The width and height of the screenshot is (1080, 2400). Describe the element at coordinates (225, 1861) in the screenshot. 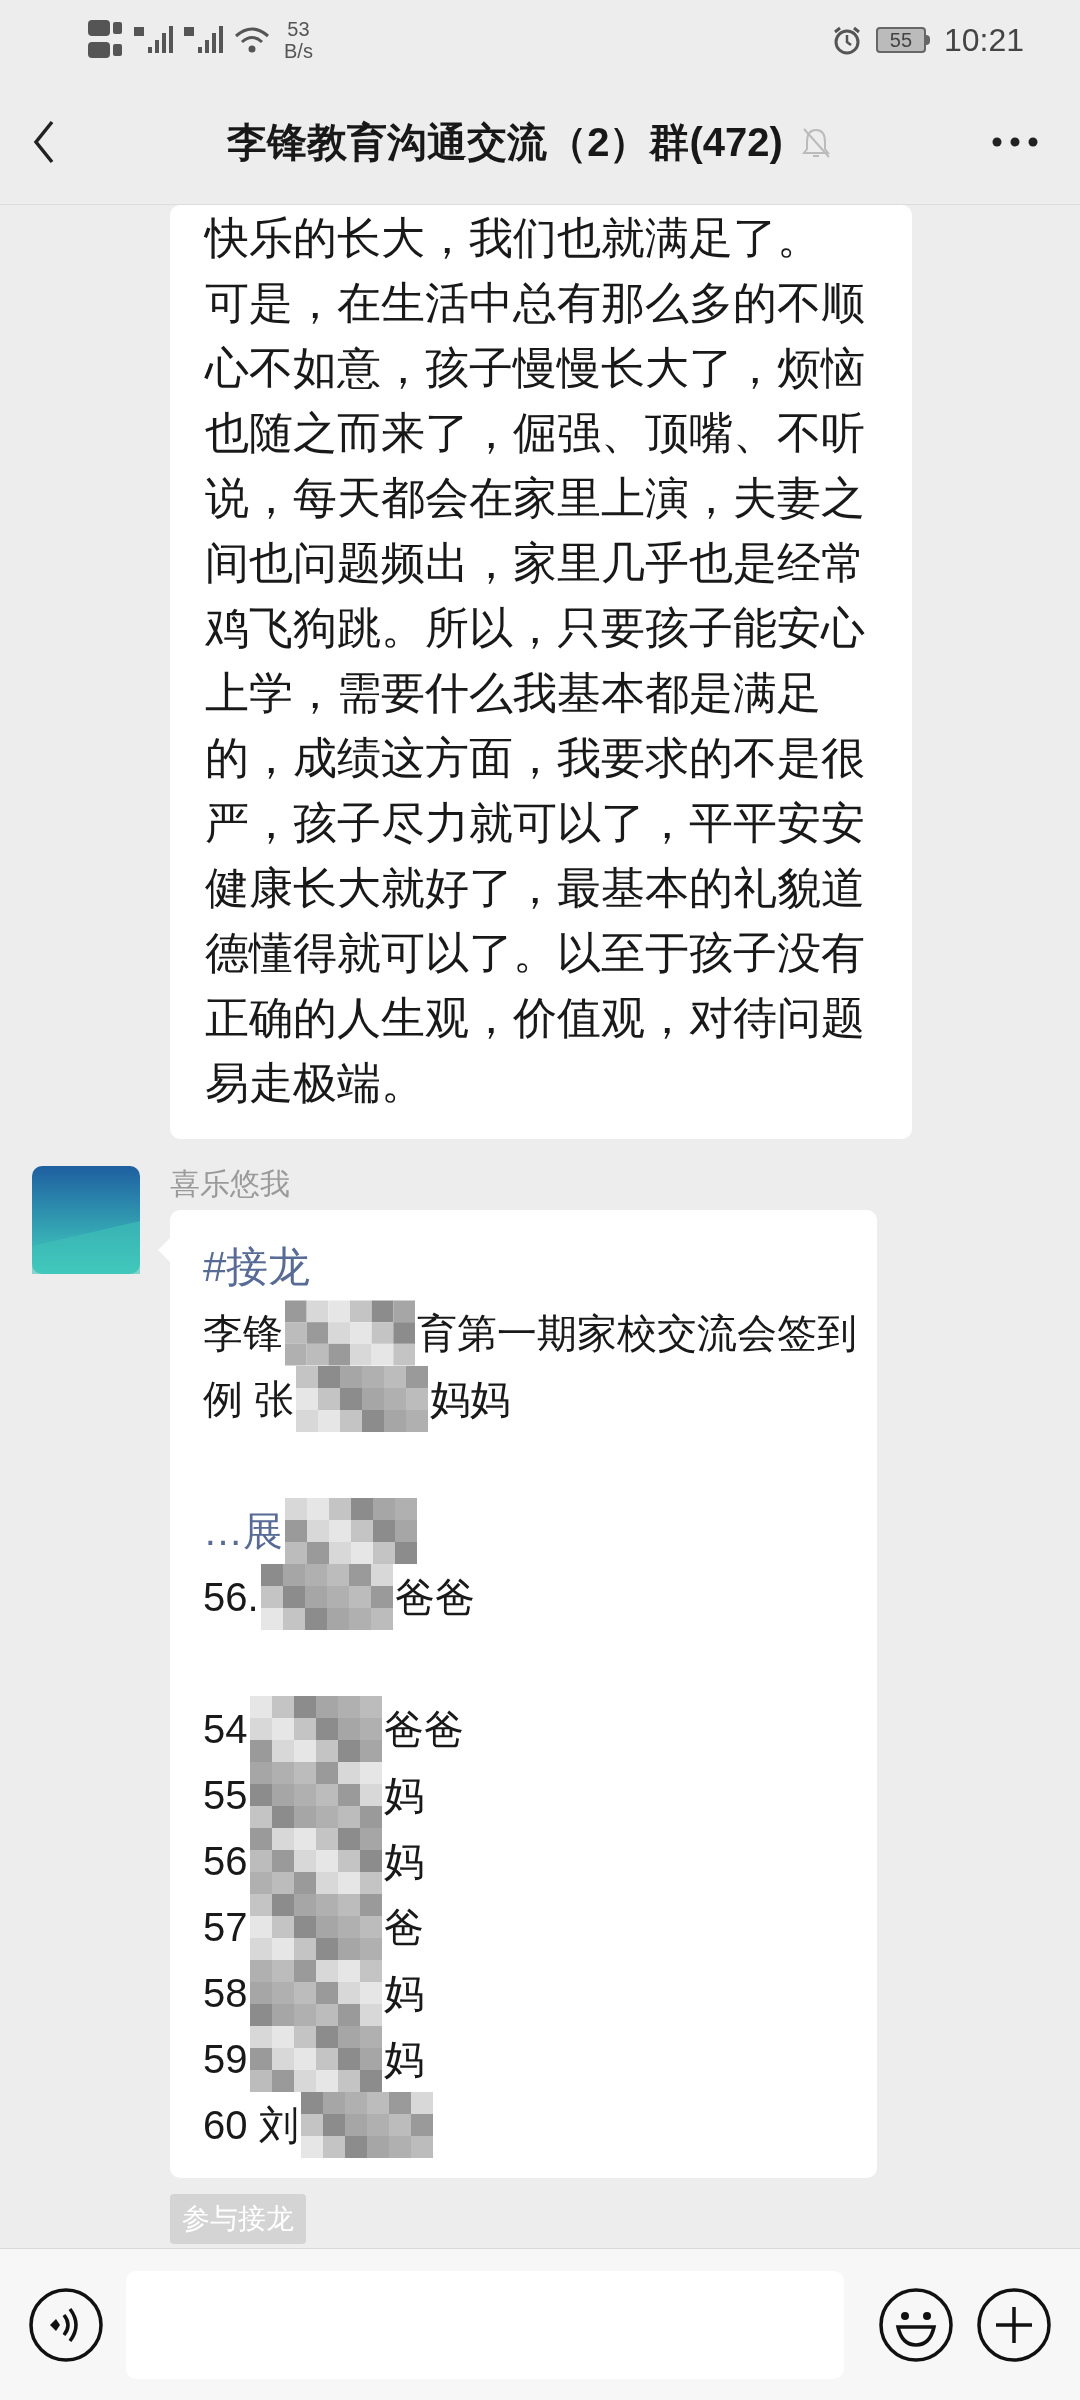

I see `list-text: 56` at that location.